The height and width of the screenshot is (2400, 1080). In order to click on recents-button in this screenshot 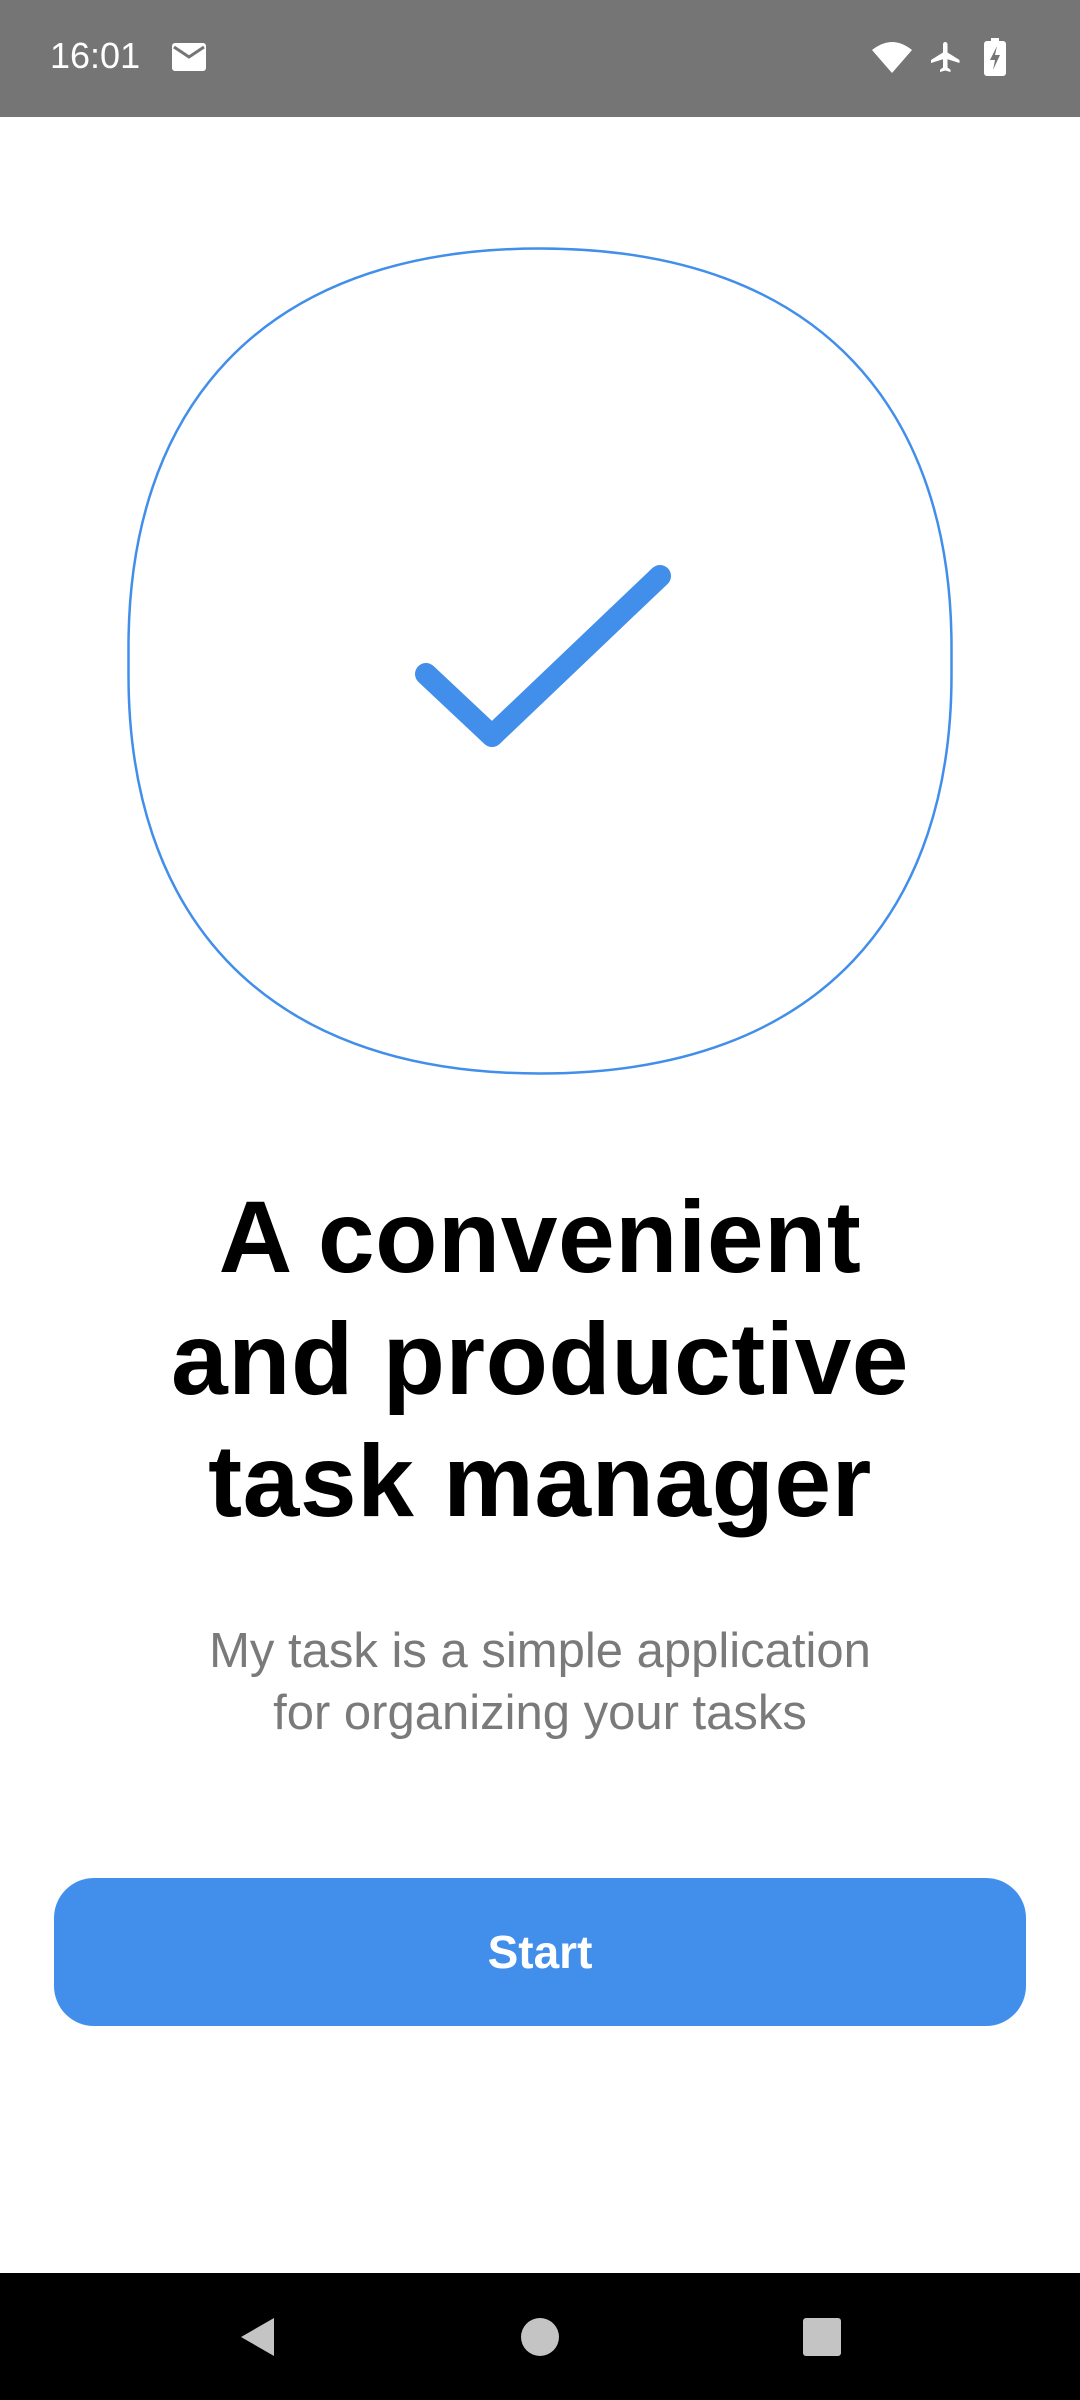, I will do `click(822, 2336)`.